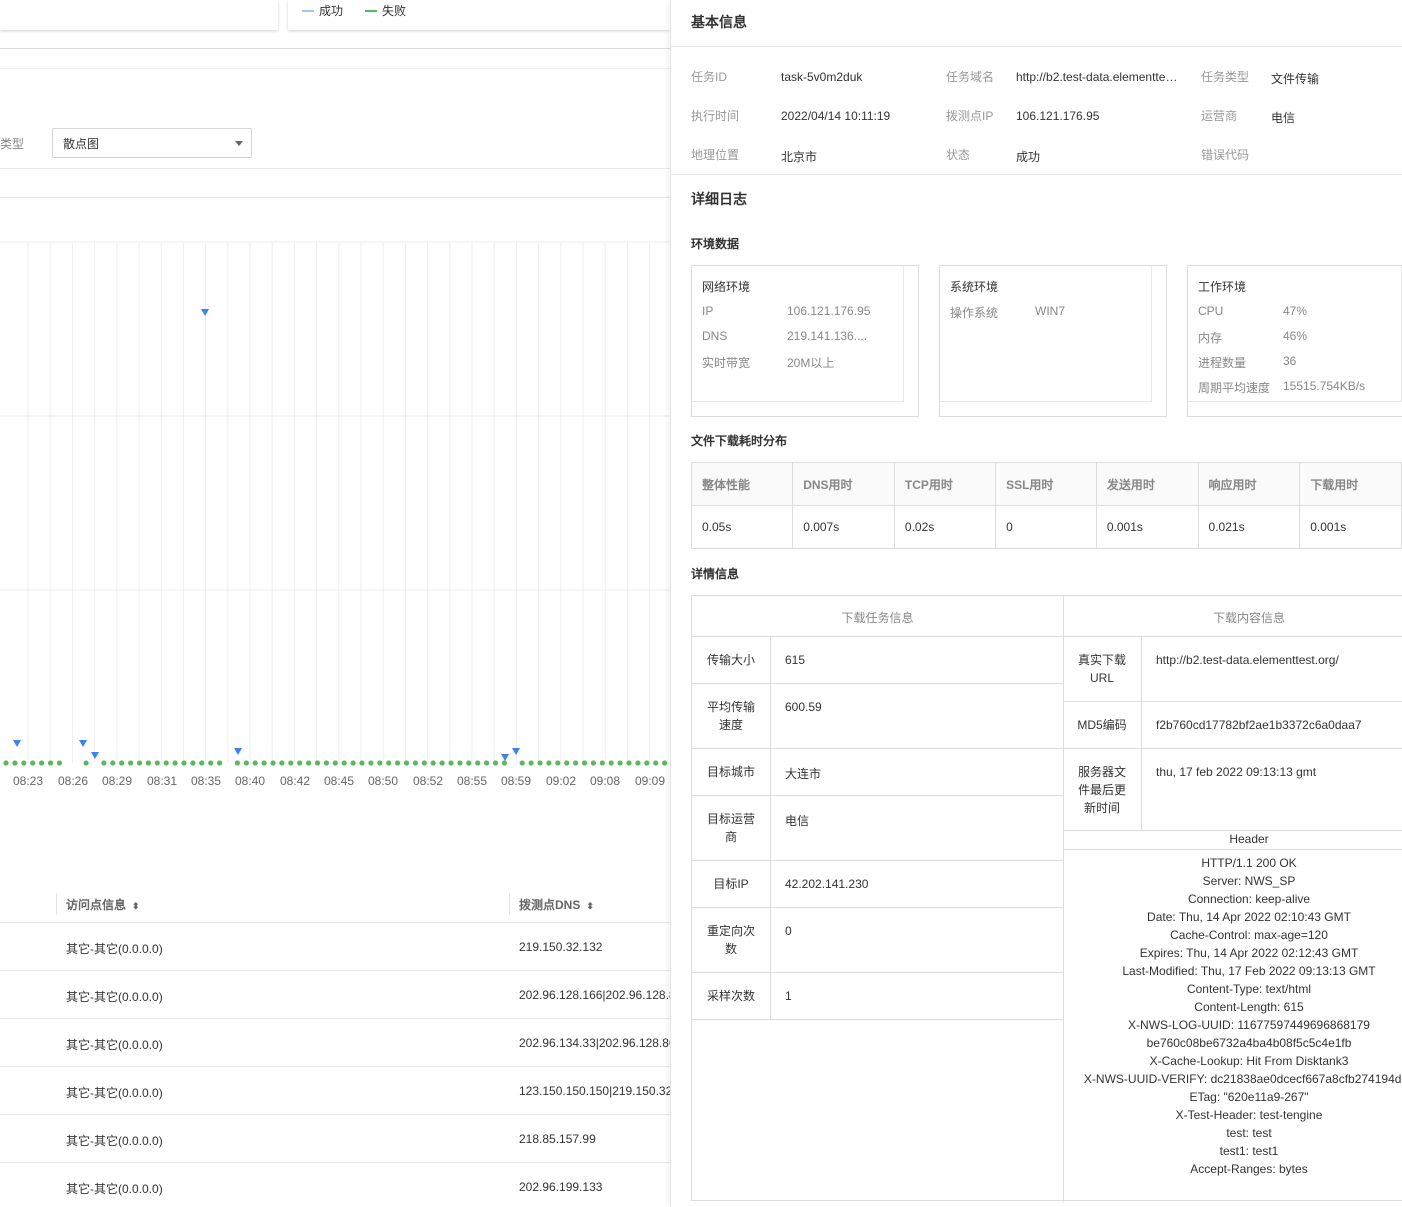  What do you see at coordinates (1249, 1025) in the screenshot?
I see `header-line: X-NWS-LOG-UUID: 11677597449696868179` at bounding box center [1249, 1025].